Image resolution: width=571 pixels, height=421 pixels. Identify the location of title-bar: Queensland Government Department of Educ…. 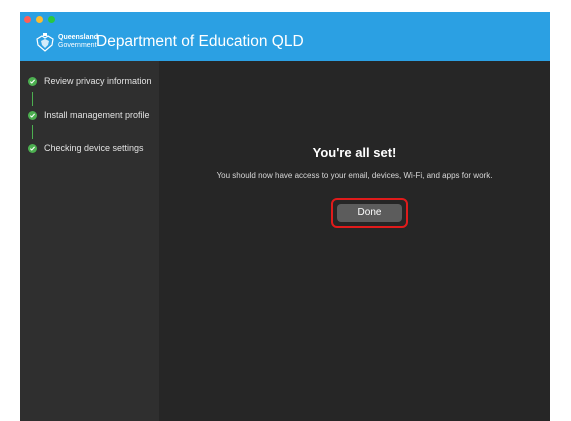
(285, 36).